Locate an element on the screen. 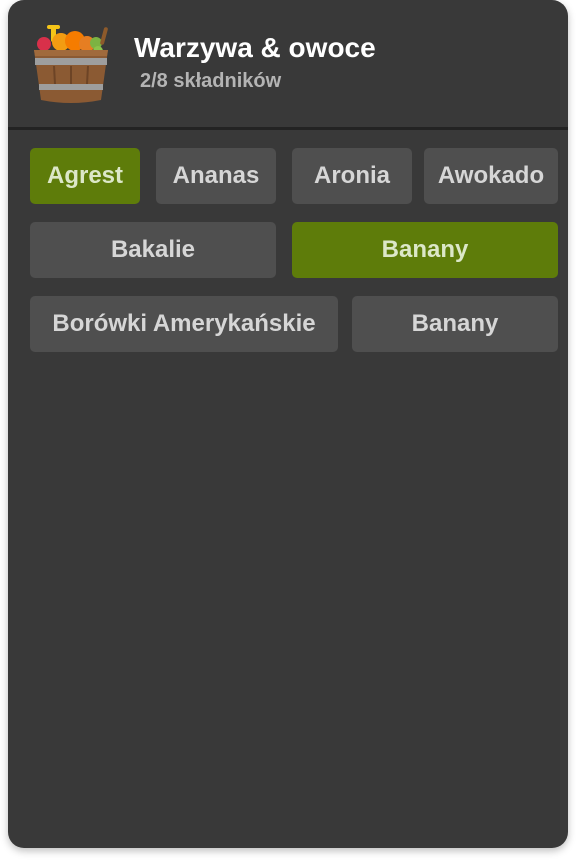 The width and height of the screenshot is (576, 864). header-divider is located at coordinates (288, 128).